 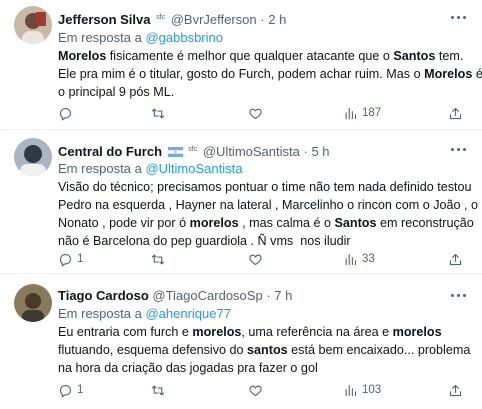 I want to click on tweet-actions: 187, so click(x=263, y=113).